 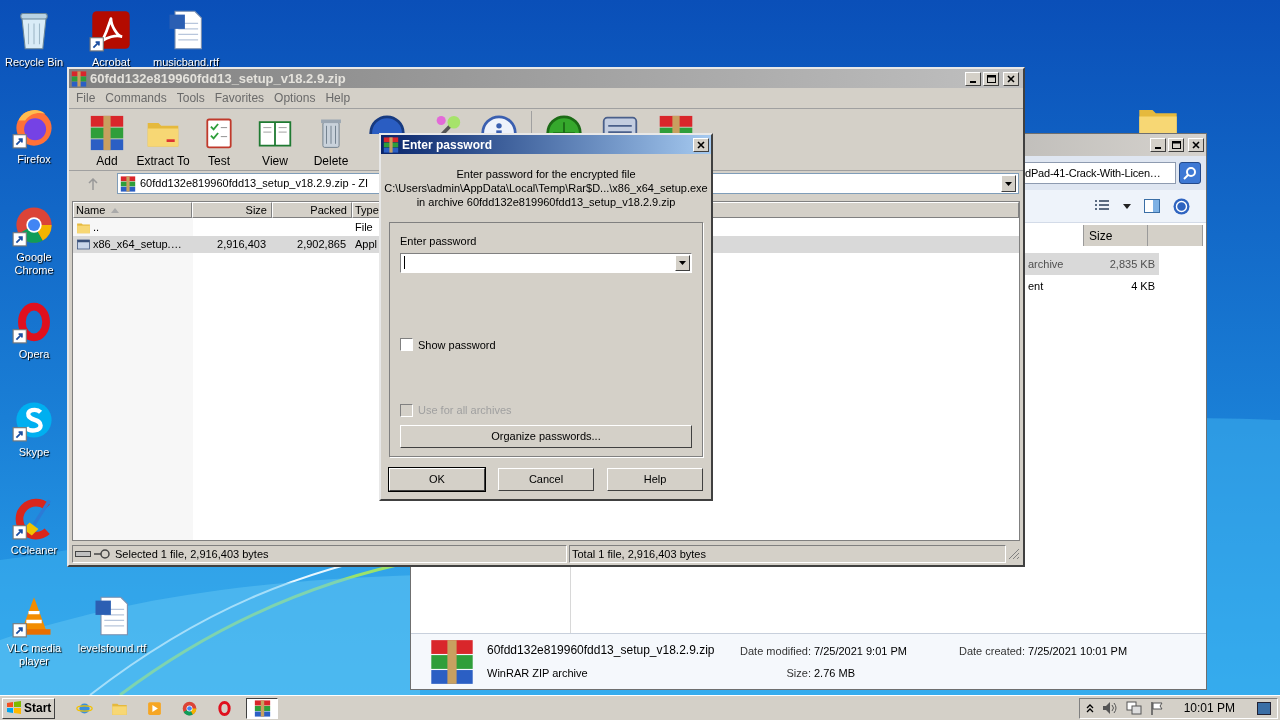 I want to click on type-cell: Appl, so click(x=366, y=244).